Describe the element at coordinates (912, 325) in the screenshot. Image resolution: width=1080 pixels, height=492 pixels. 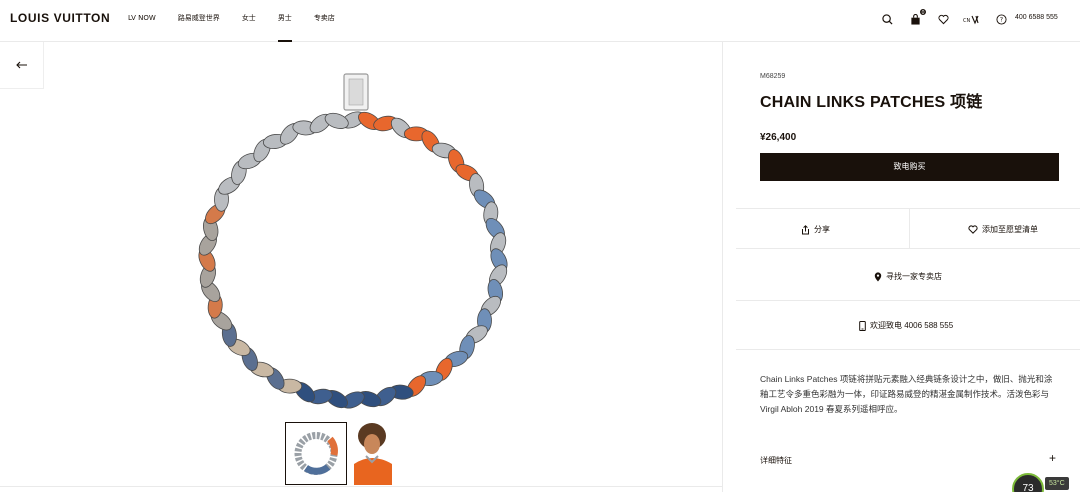
I see `call-us-label: 欢迎致电 4006 588 555` at that location.